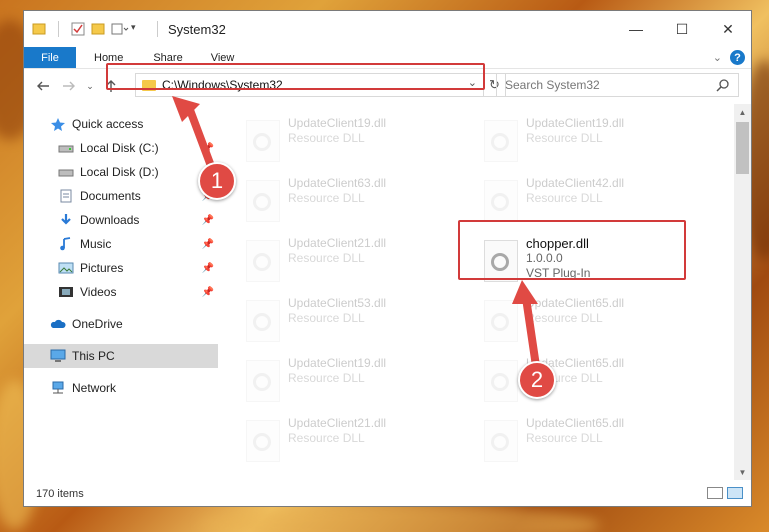  What do you see at coordinates (552, 85) in the screenshot?
I see `search-placeholder: Search System32` at bounding box center [552, 85].